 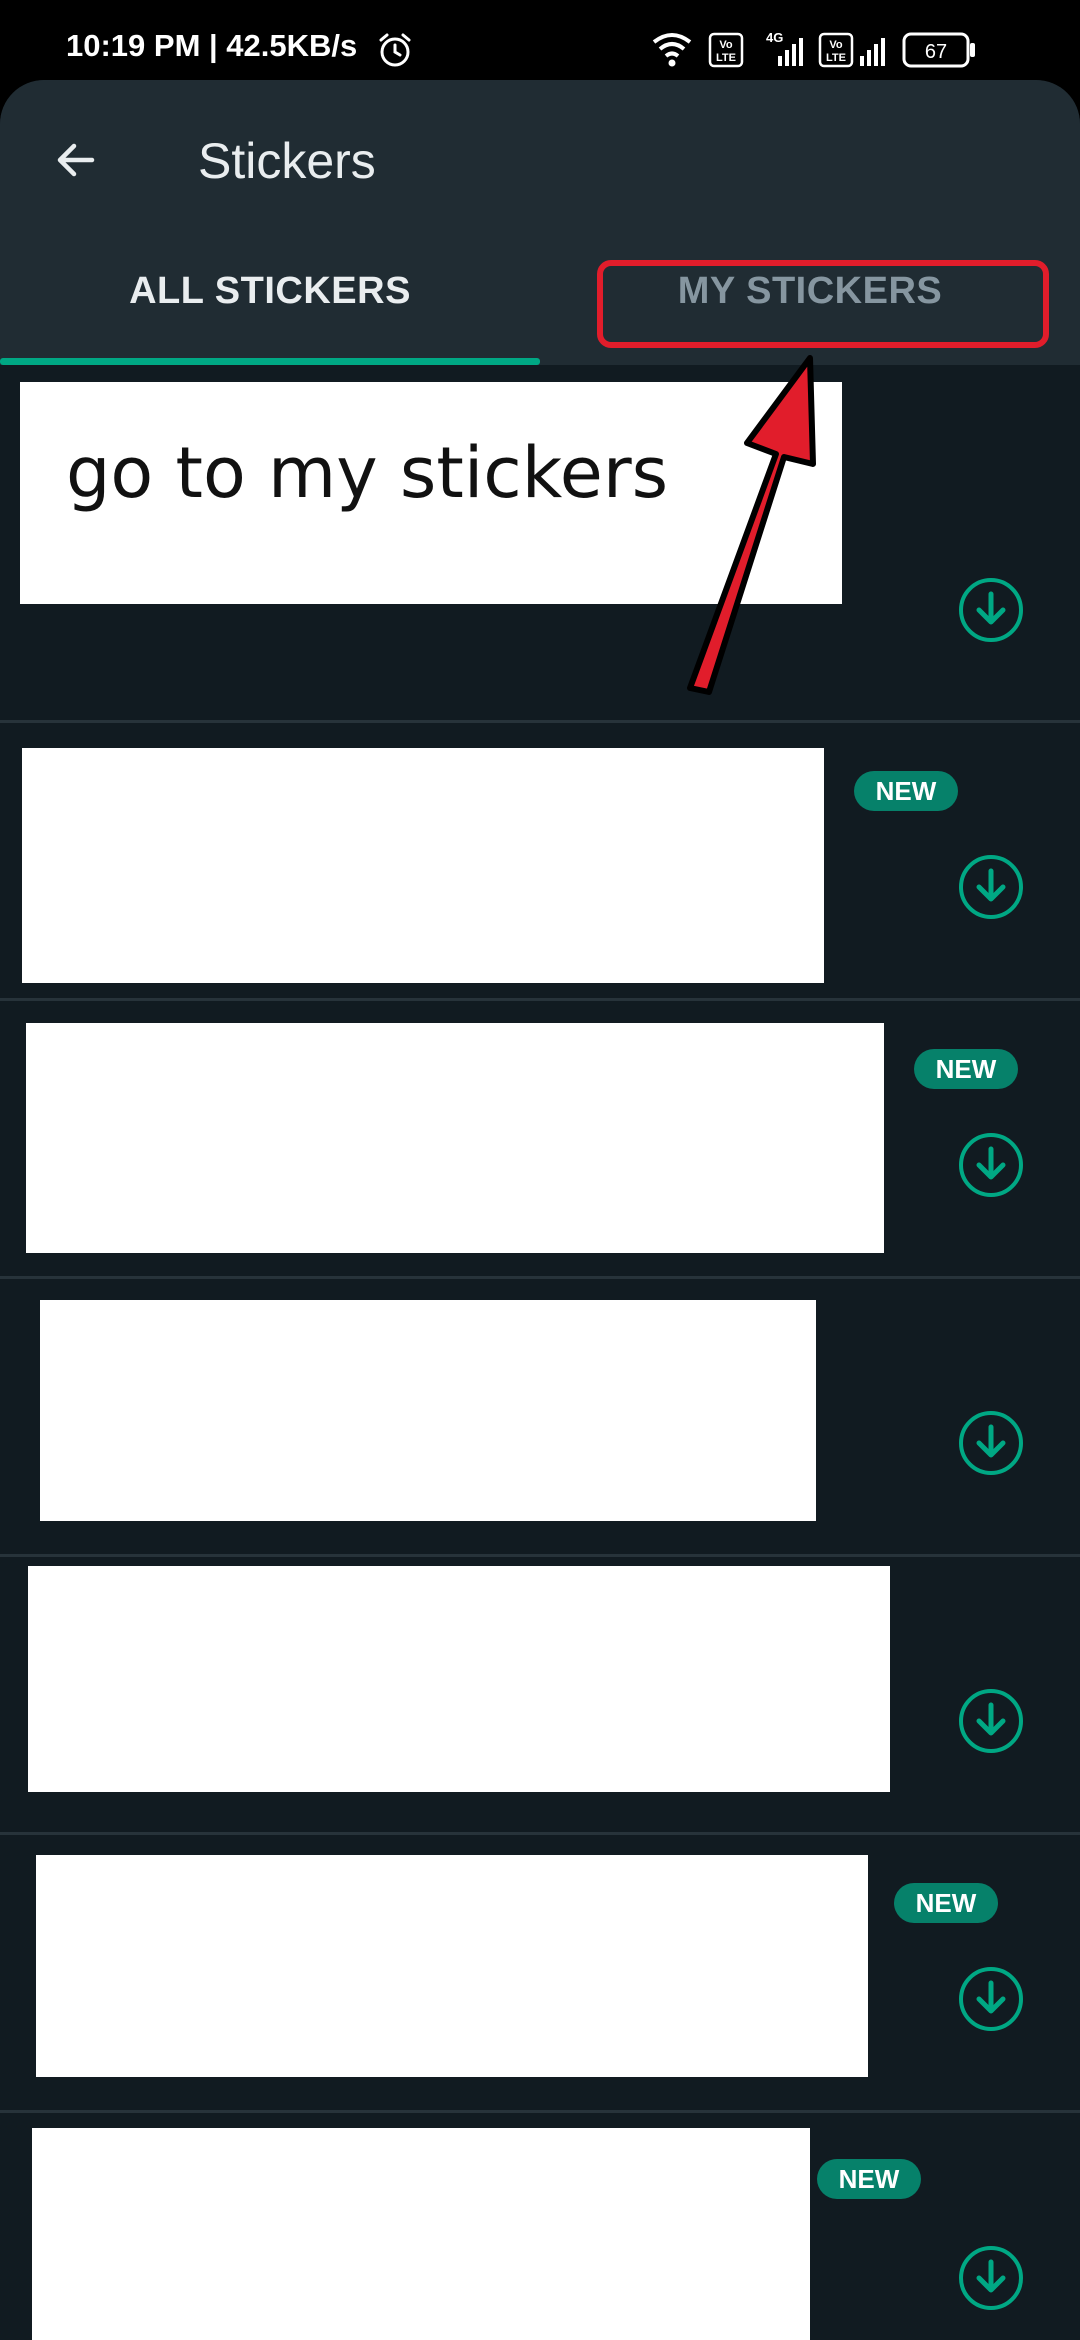 I want to click on volte-icon: Vo LTE, so click(x=726, y=50).